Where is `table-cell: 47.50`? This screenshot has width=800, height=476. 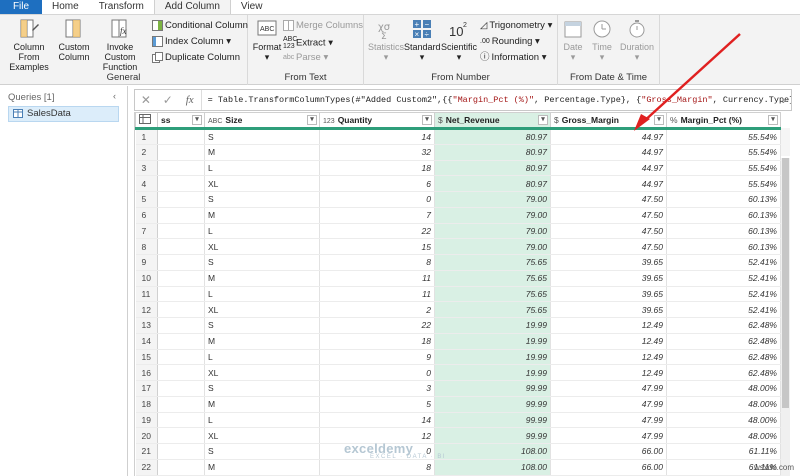 table-cell: 47.50 is located at coordinates (608, 215).